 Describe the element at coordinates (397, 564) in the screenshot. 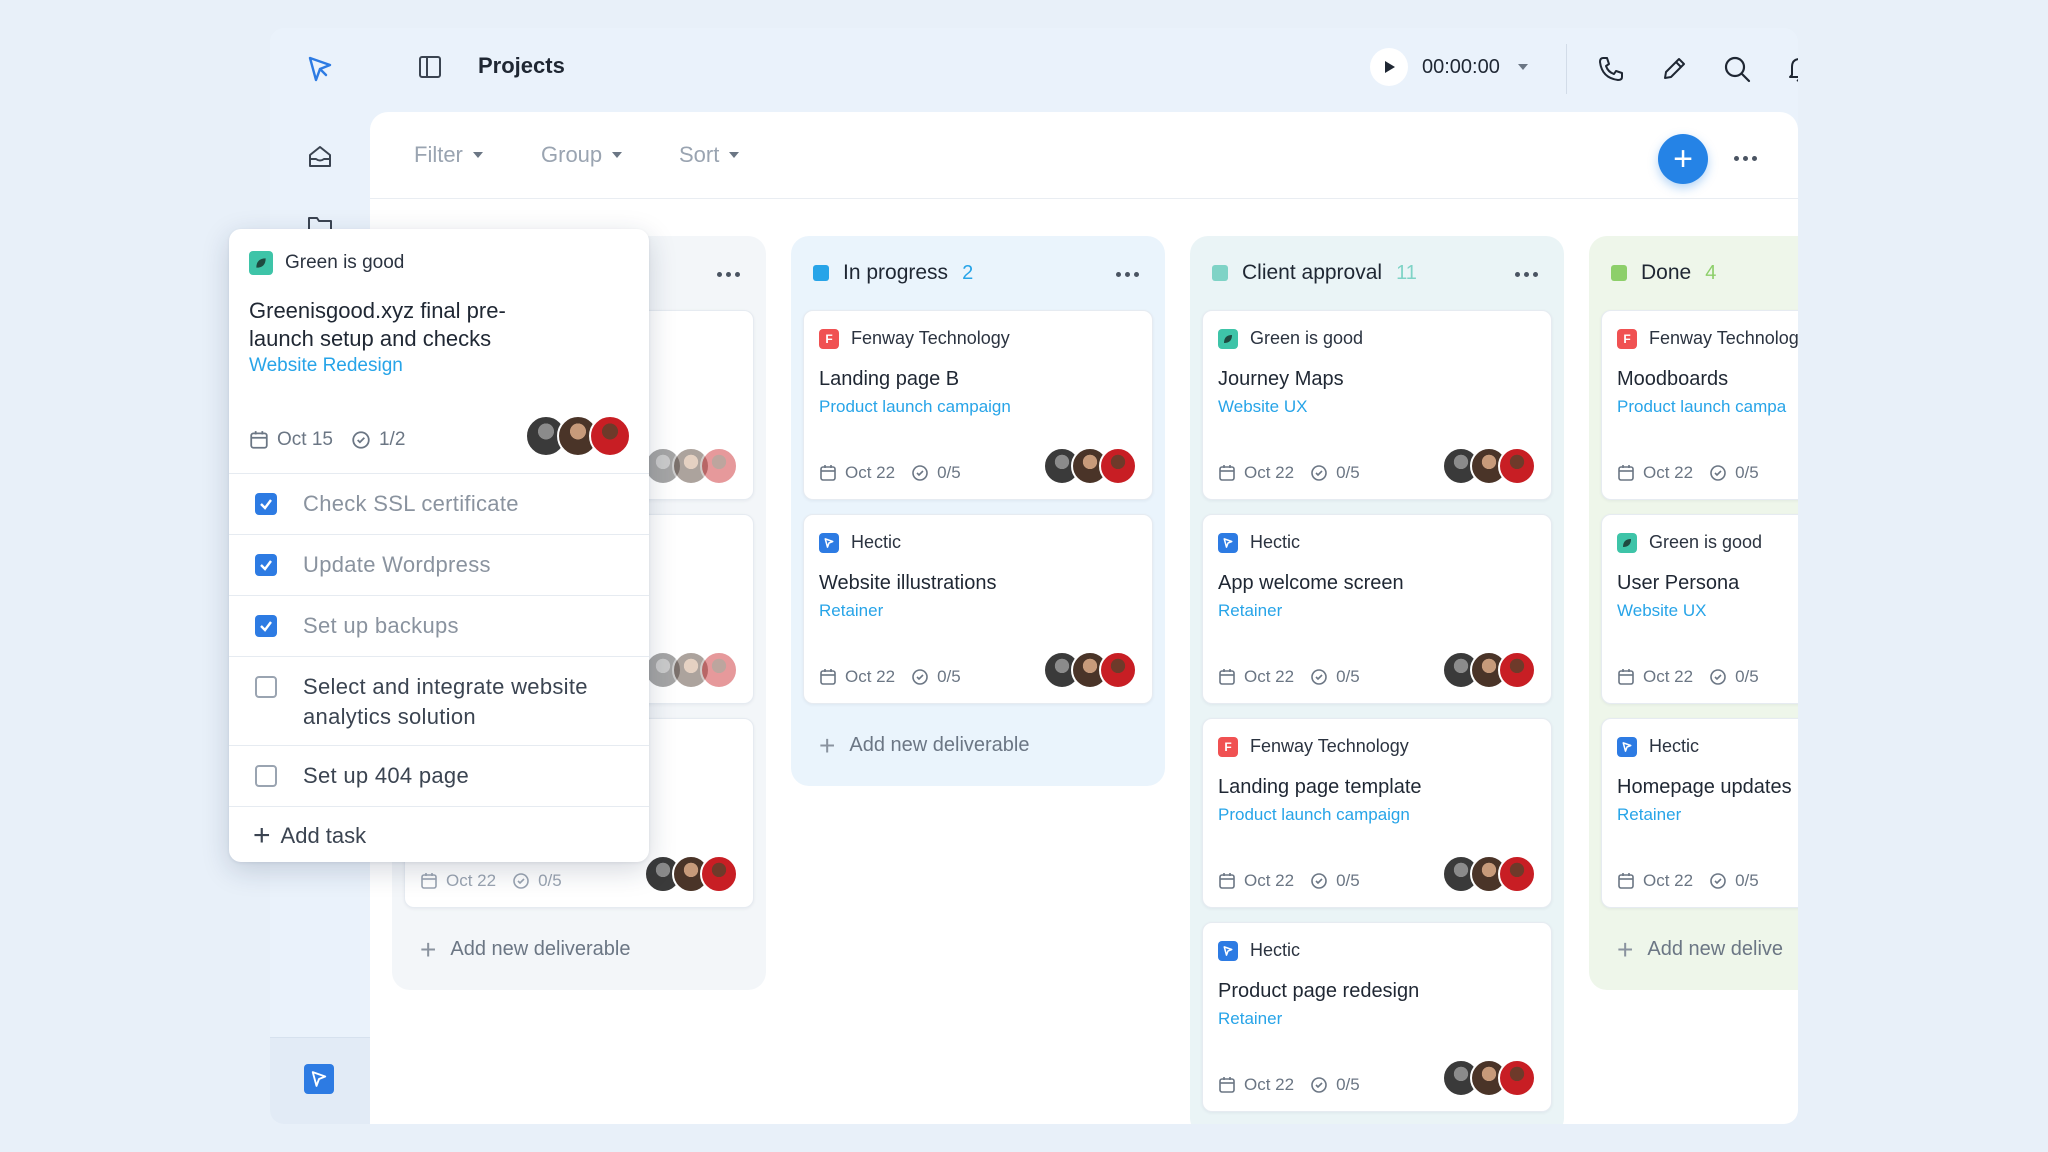

I see `task-label: Update Wordpress` at that location.